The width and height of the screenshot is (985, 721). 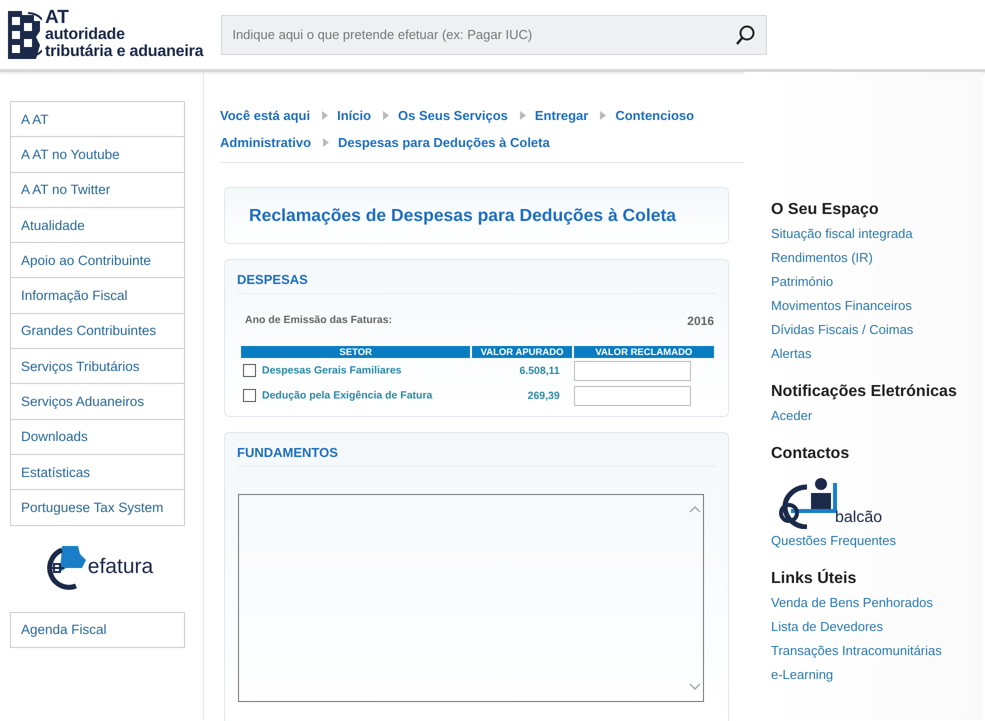 What do you see at coordinates (57, 18) in the screenshot?
I see `logo-abbreviation: AT` at bounding box center [57, 18].